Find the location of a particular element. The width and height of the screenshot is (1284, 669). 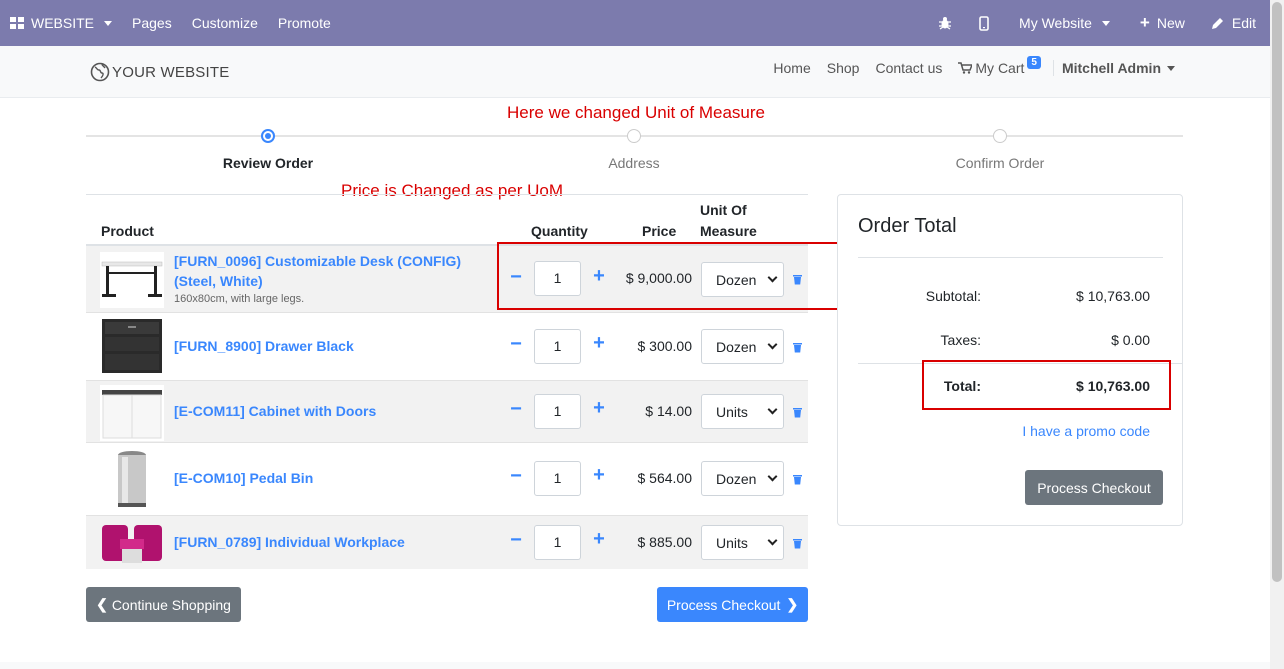

site-logo: YOUR WEBSITE is located at coordinates (159, 72).